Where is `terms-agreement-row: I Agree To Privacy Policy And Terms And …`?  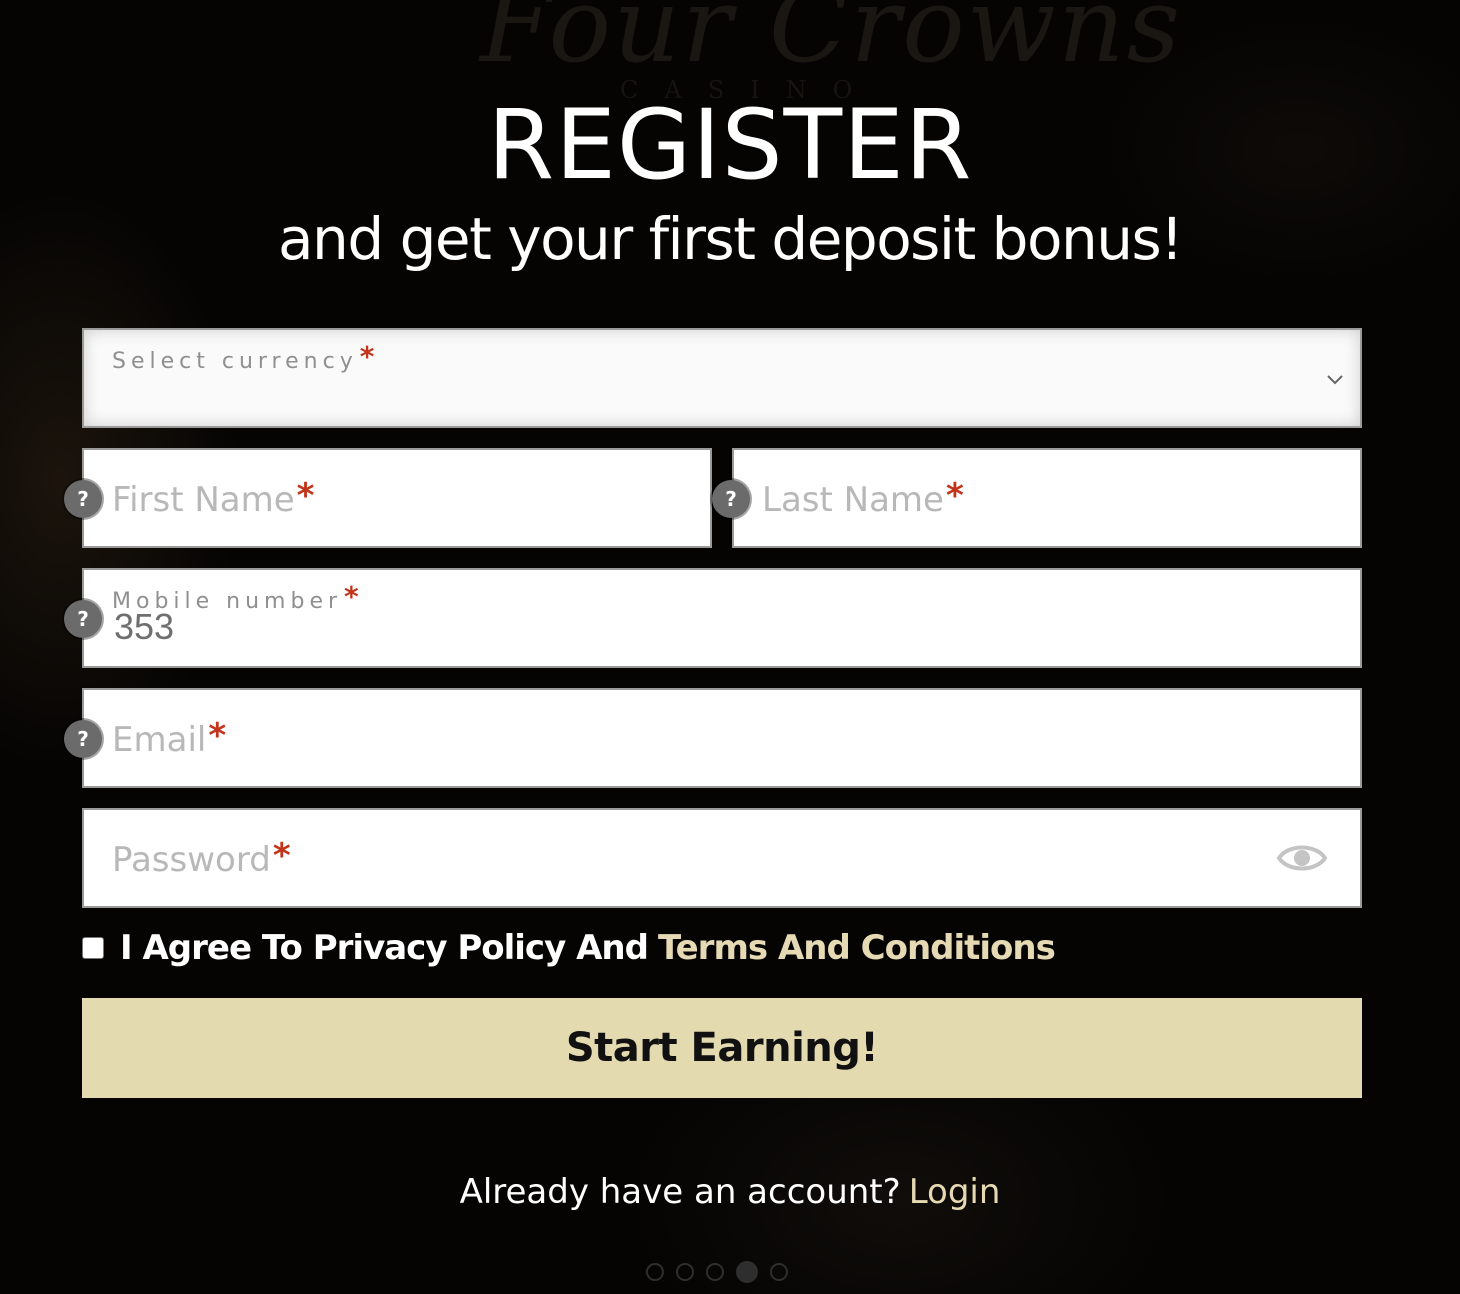
terms-agreement-row: I Agree To Privacy Policy And Terms And … is located at coordinates (569, 948).